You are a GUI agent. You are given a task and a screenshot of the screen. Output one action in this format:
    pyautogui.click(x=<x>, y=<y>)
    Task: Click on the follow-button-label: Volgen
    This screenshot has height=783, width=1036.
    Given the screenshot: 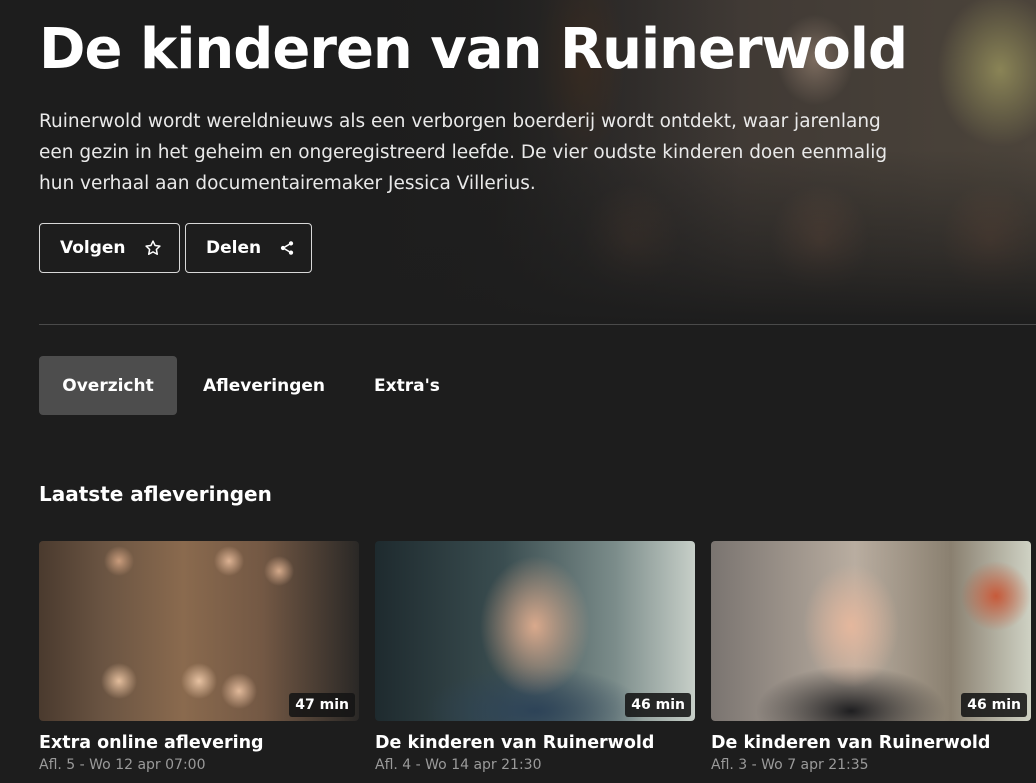 What is the action you would take?
    pyautogui.click(x=93, y=248)
    